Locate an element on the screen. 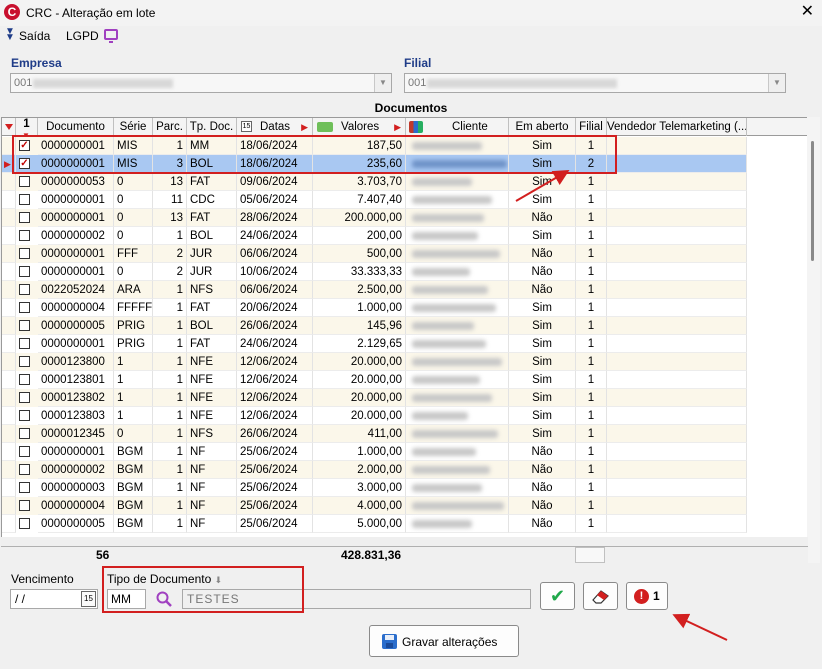 The width and height of the screenshot is (822, 669). filial-code: 001 is located at coordinates (417, 83).